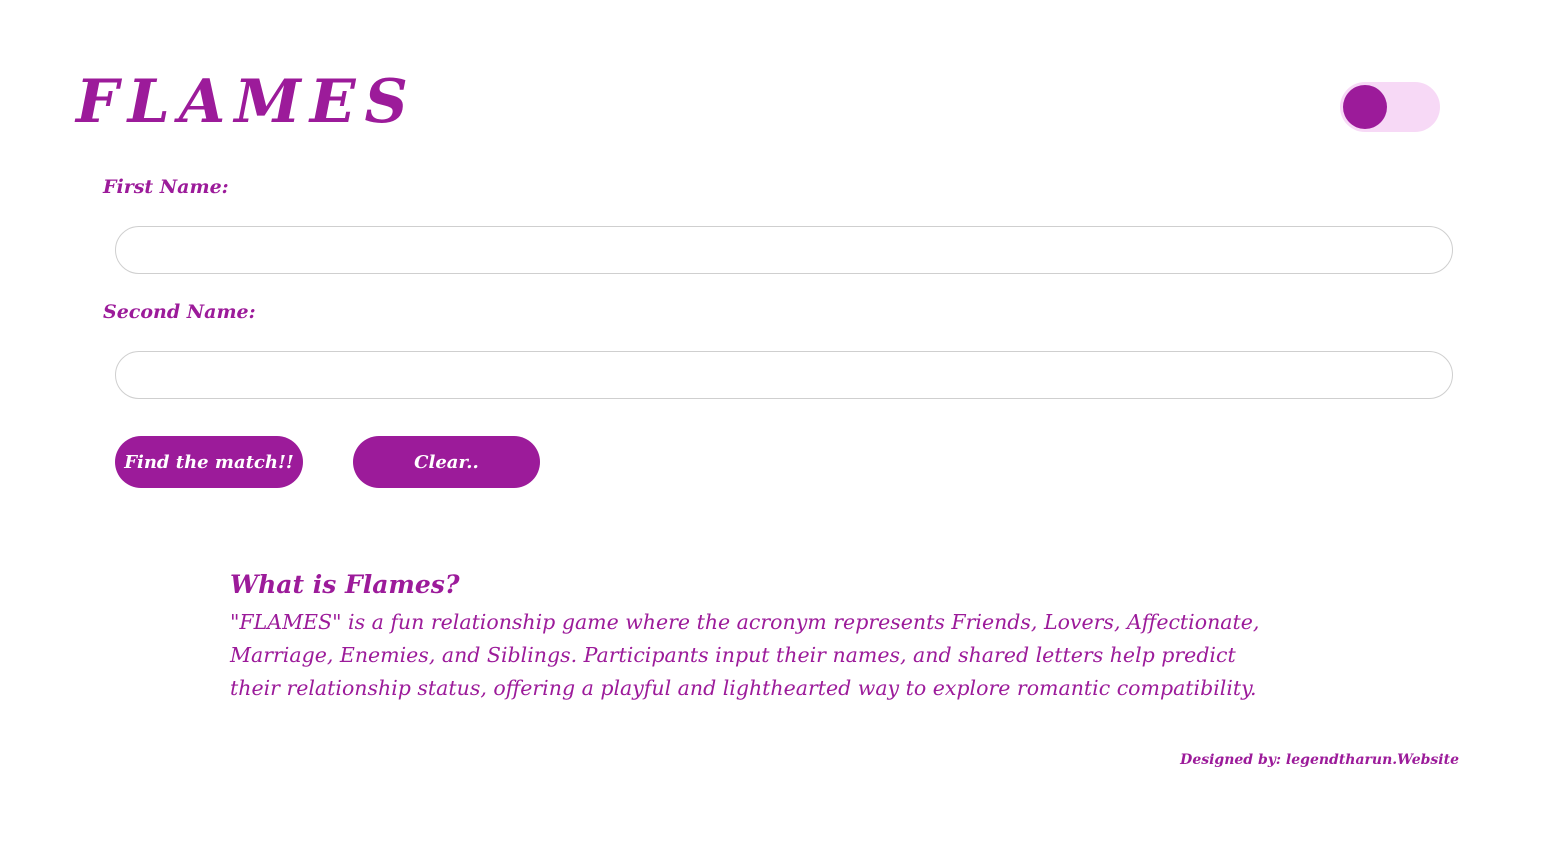 The image size is (1556, 865). I want to click on first-name-label: First Name:, so click(166, 187).